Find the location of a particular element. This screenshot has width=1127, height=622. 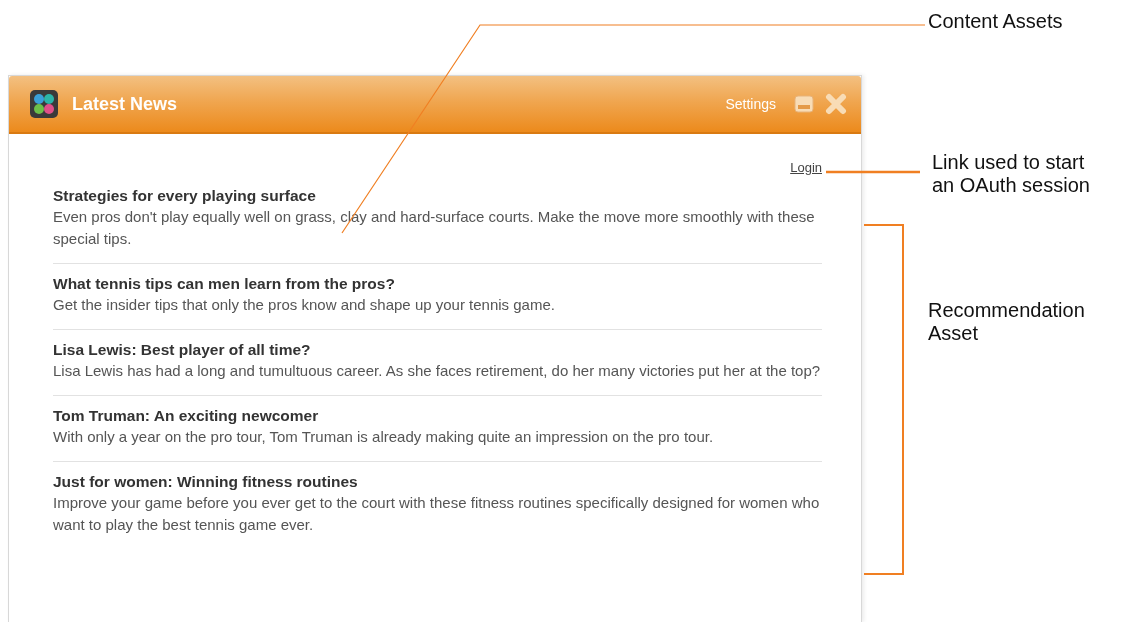

article-title: Strategies for every playing surface is located at coordinates (437, 196).